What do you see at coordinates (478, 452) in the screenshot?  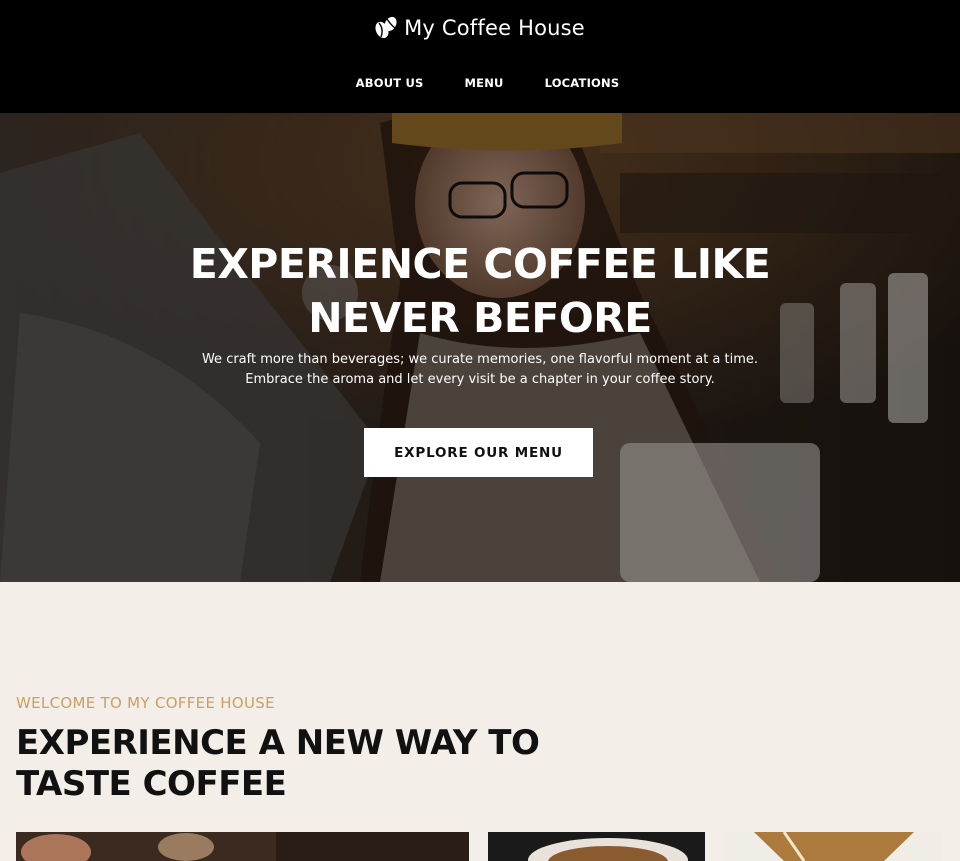 I see `explore-menu-button: EXPLORE OUR MENU` at bounding box center [478, 452].